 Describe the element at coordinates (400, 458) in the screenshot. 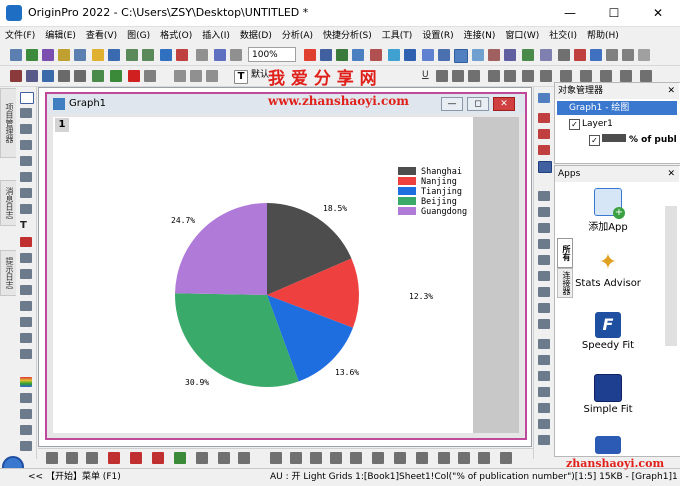

I see `bottom-tool-17-icon` at that location.